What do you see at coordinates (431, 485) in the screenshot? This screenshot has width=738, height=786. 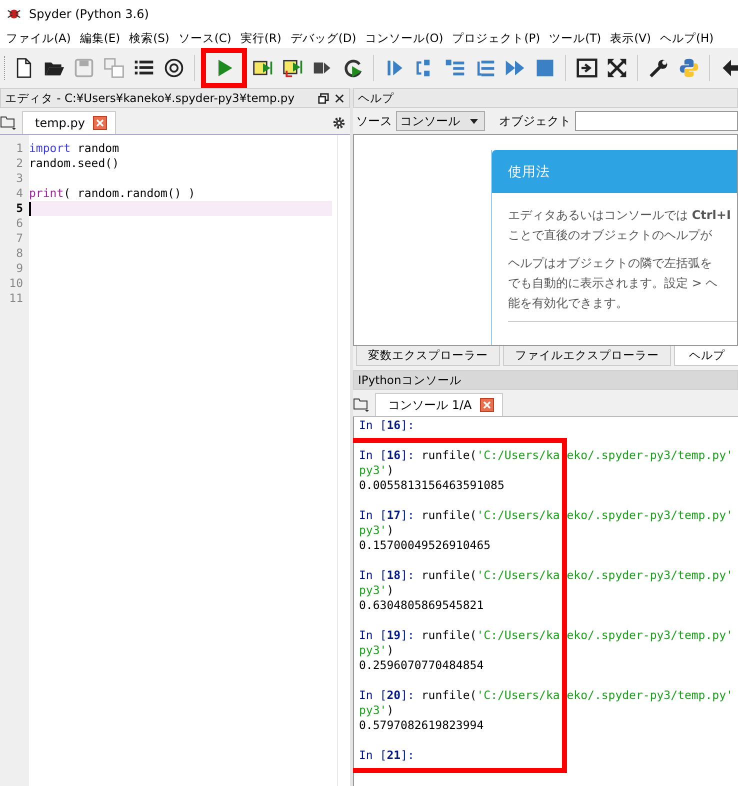 I see `output-text: 0.0055813156463591085` at bounding box center [431, 485].